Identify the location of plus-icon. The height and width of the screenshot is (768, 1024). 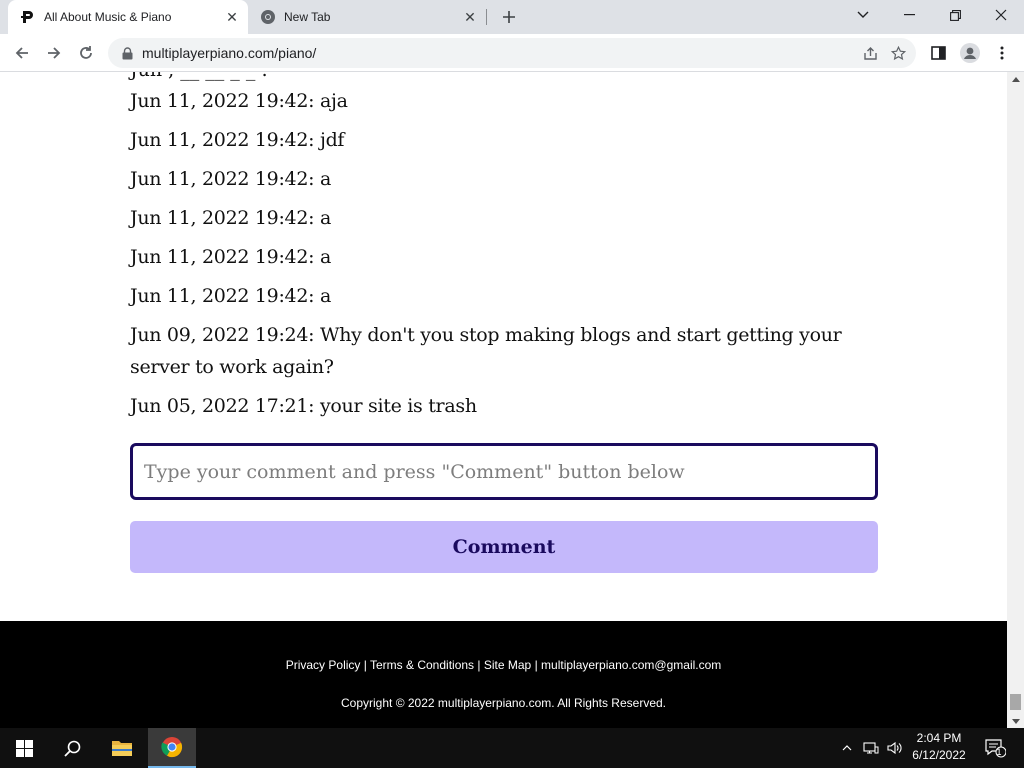
(509, 17).